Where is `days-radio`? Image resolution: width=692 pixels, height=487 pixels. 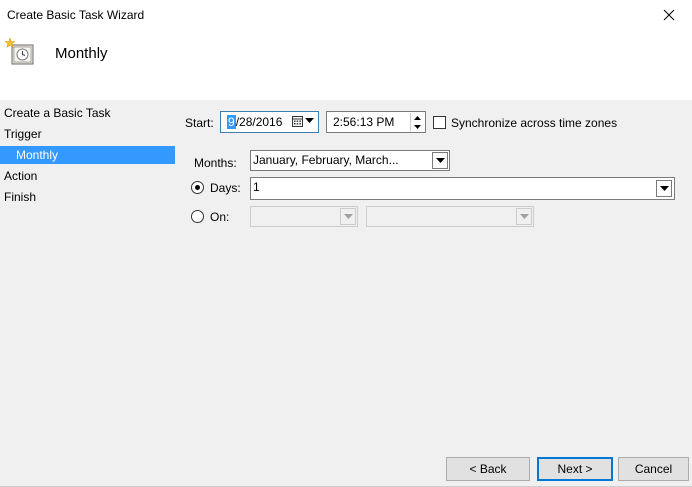 days-radio is located at coordinates (197, 187).